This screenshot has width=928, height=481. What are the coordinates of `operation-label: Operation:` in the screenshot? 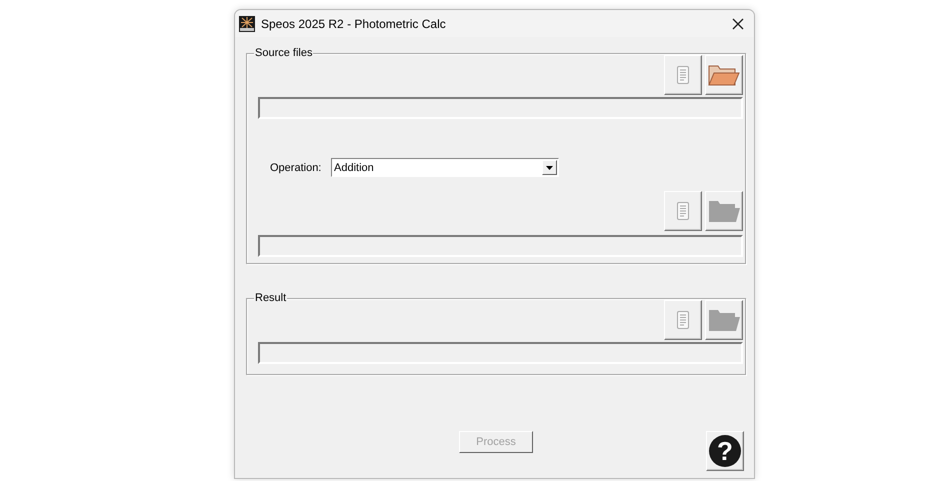 It's located at (296, 168).